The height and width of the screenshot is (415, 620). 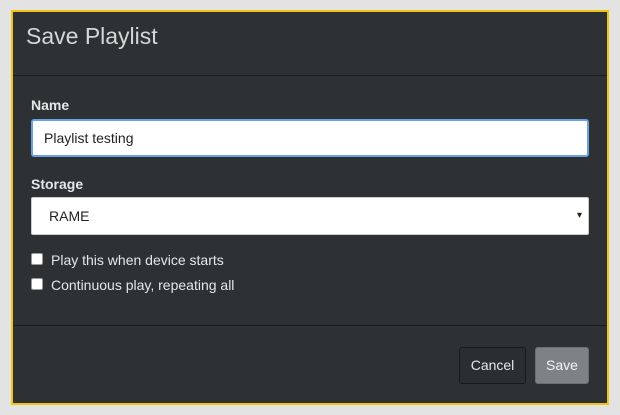 I want to click on storage-label: Storage, so click(x=57, y=184).